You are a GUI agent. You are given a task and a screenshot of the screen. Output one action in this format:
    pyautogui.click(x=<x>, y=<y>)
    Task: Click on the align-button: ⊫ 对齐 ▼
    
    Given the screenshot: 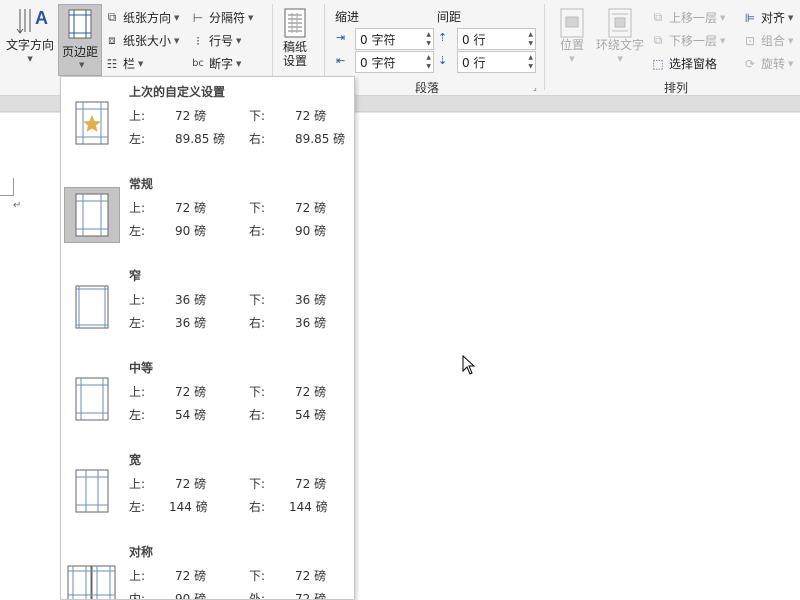 What is the action you would take?
    pyautogui.click(x=768, y=17)
    